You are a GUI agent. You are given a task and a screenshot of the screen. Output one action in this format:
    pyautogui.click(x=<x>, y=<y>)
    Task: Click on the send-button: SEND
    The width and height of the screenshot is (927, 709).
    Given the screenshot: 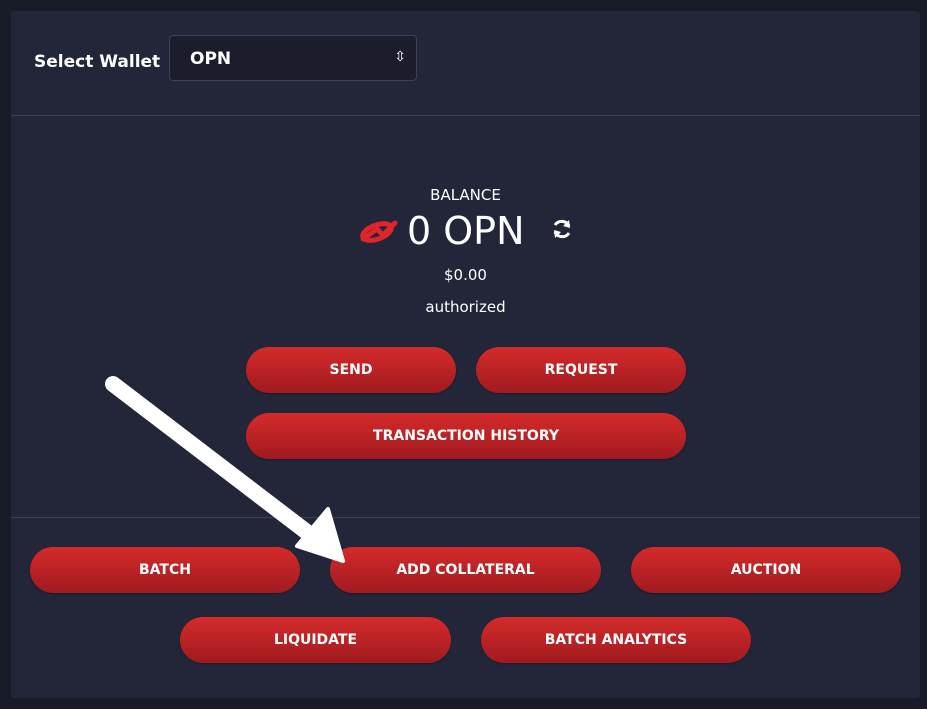 What is the action you would take?
    pyautogui.click(x=351, y=370)
    